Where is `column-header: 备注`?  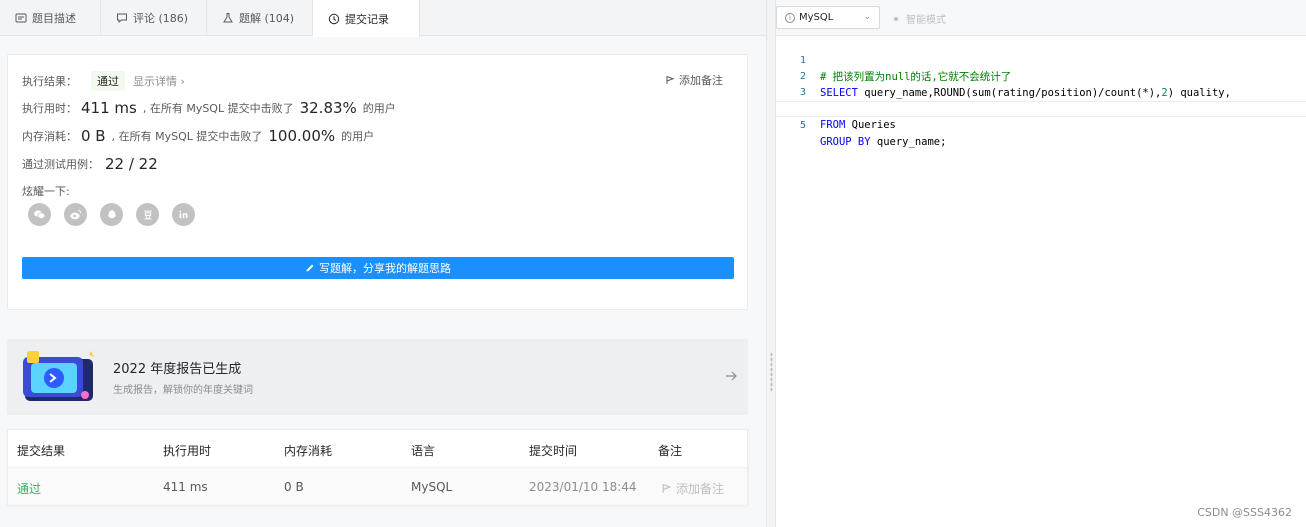 column-header: 备注 is located at coordinates (670, 451).